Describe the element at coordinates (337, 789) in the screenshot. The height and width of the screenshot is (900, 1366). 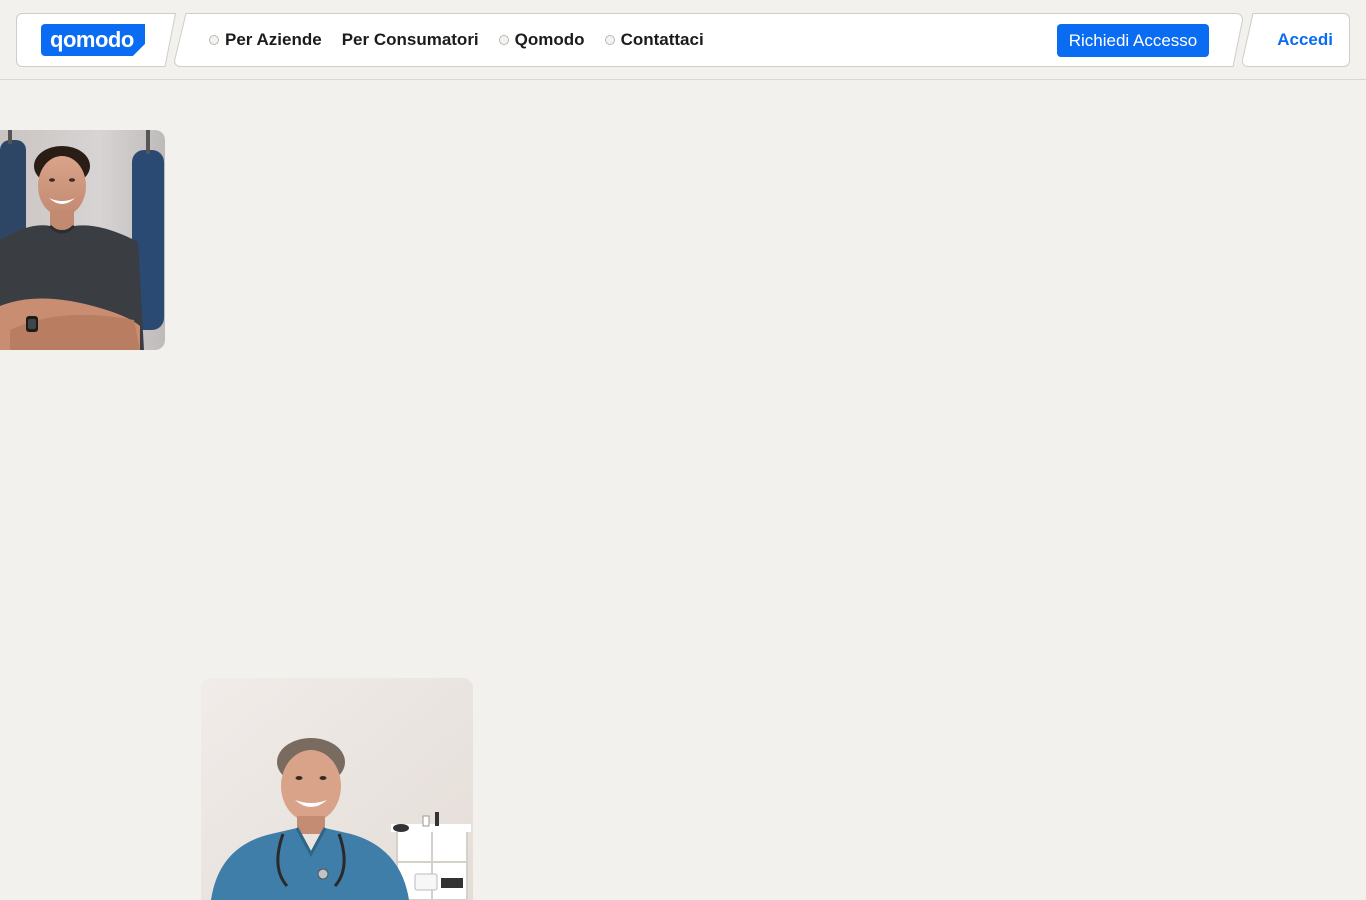
I see `photo-doctor-clinic` at that location.